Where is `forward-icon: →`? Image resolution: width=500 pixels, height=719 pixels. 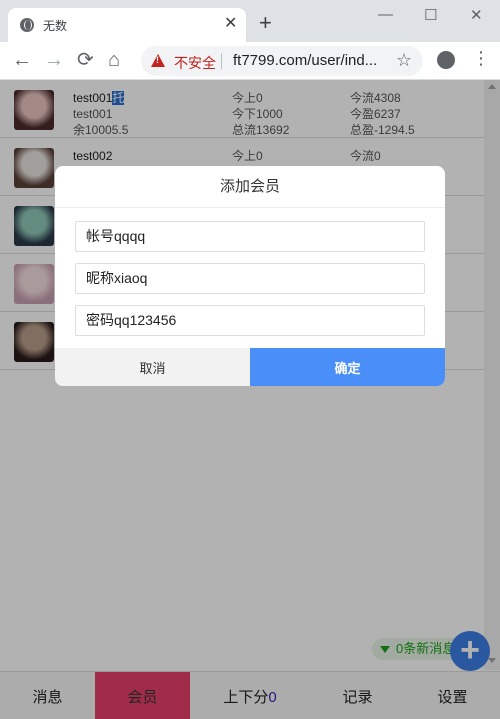
forward-icon: → is located at coordinates (54, 60).